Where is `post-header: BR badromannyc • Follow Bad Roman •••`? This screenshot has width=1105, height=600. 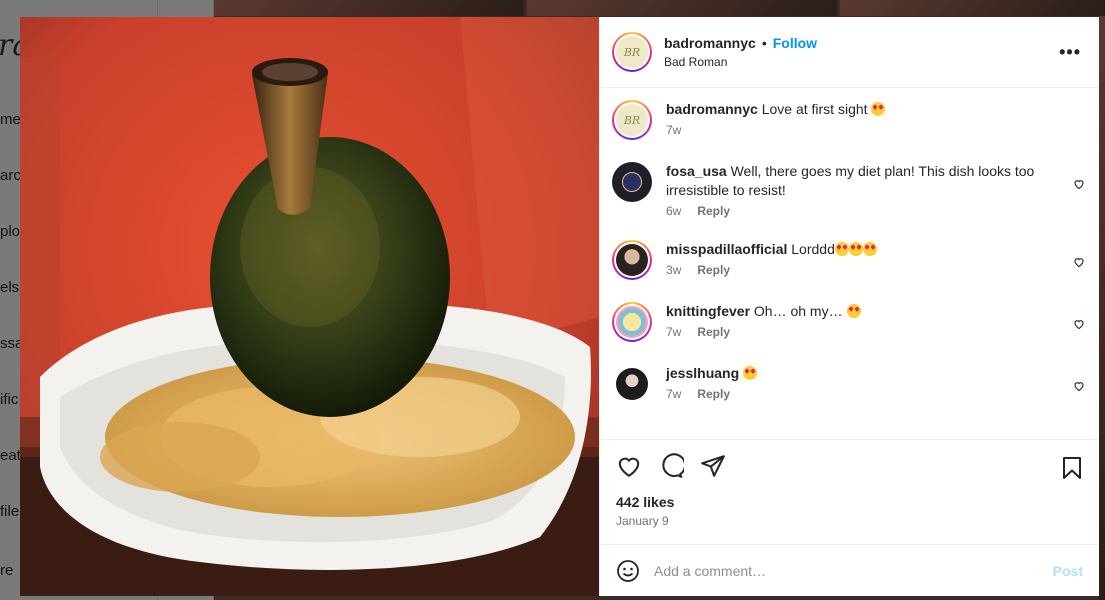 post-header: BR badromannyc • Follow Bad Roman ••• is located at coordinates (849, 52).